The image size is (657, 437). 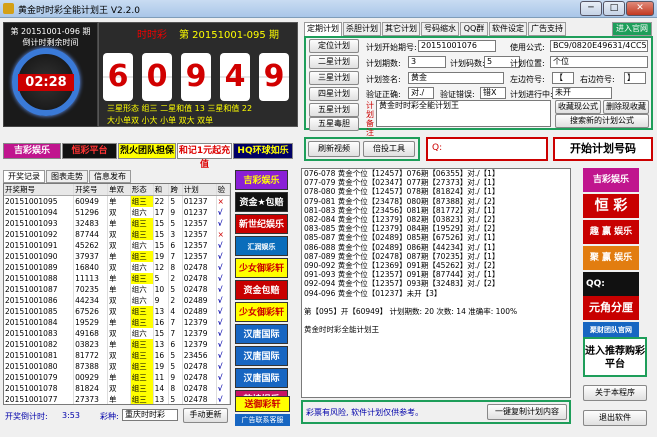 What do you see at coordinates (611, 206) in the screenshot?
I see `ad-banner: 恒 彩` at bounding box center [611, 206].